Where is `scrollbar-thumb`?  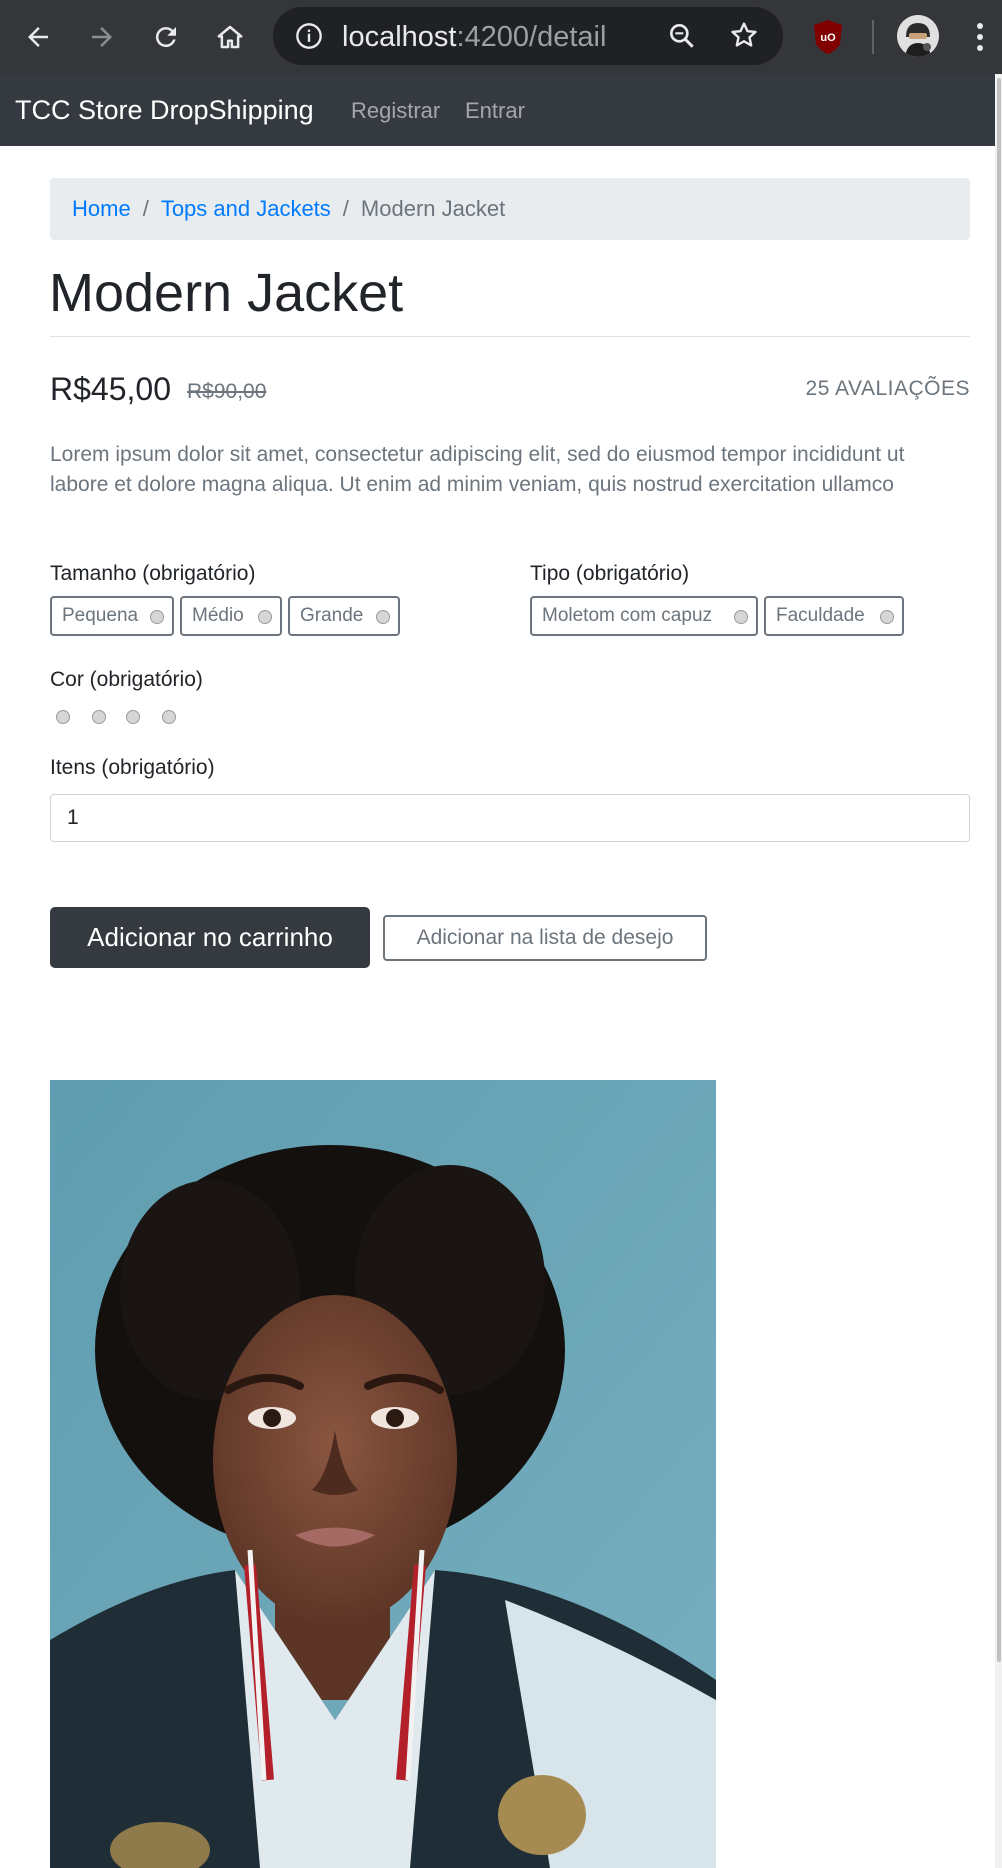
scrollbar-thumb is located at coordinates (999, 870).